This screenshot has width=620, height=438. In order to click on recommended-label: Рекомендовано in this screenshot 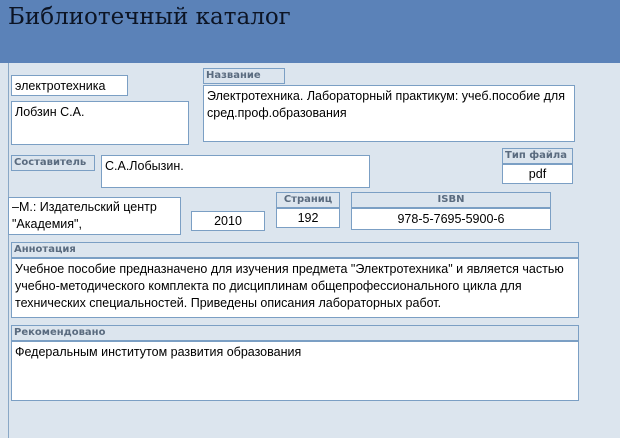, I will do `click(295, 333)`.